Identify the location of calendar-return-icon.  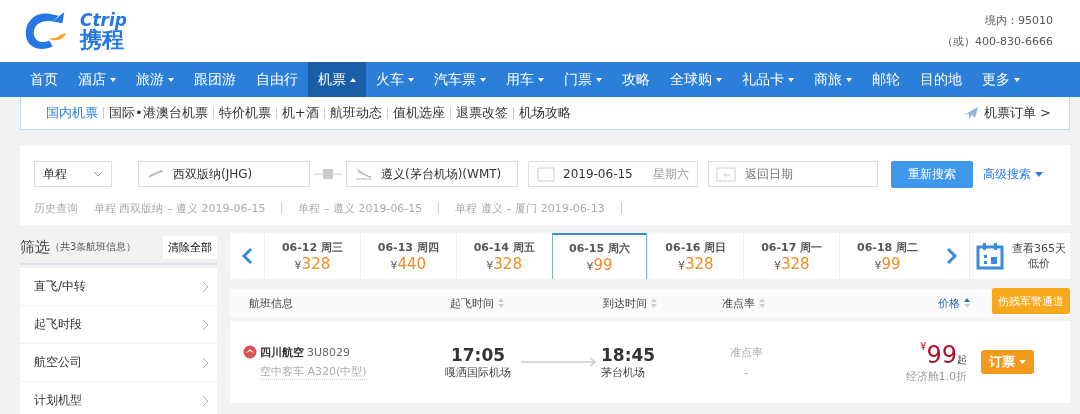
(726, 174).